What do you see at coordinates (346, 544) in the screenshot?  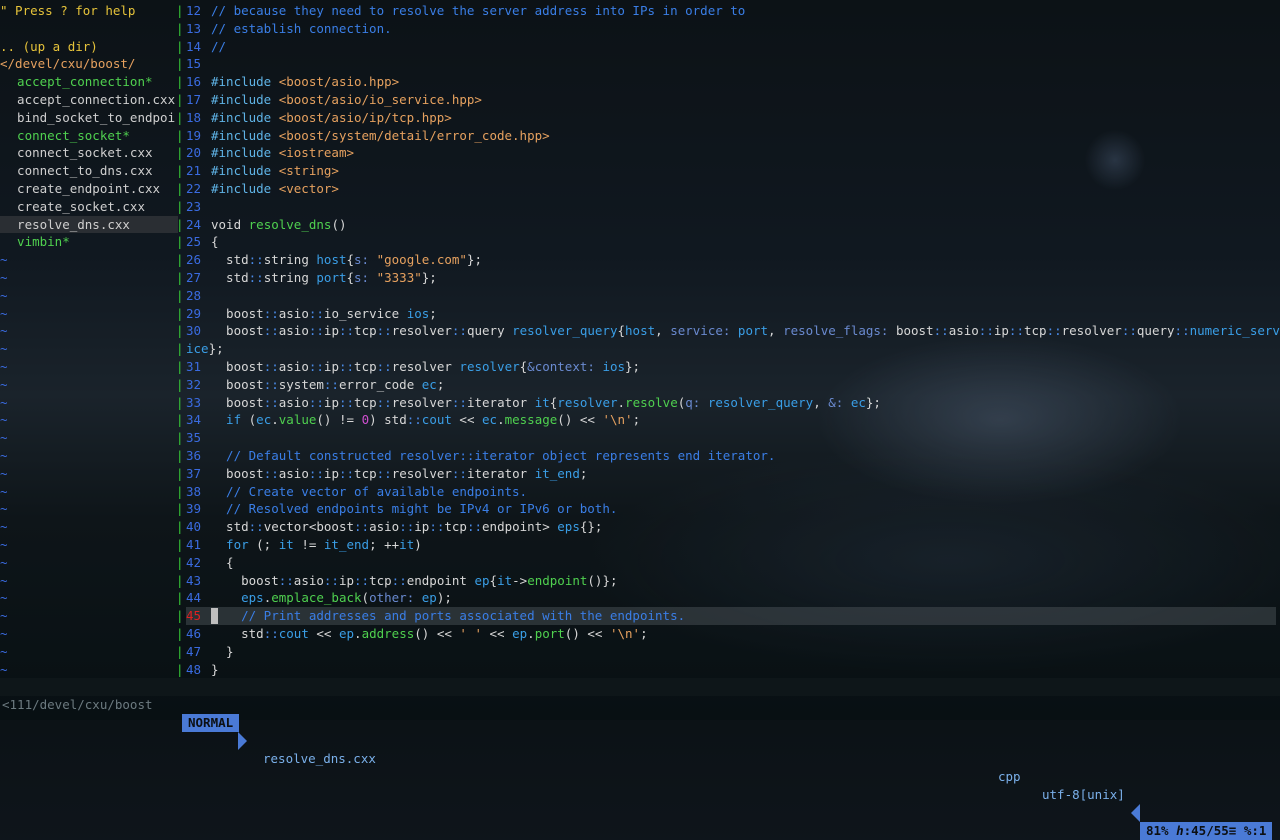 I see `code-token: it_end` at bounding box center [346, 544].